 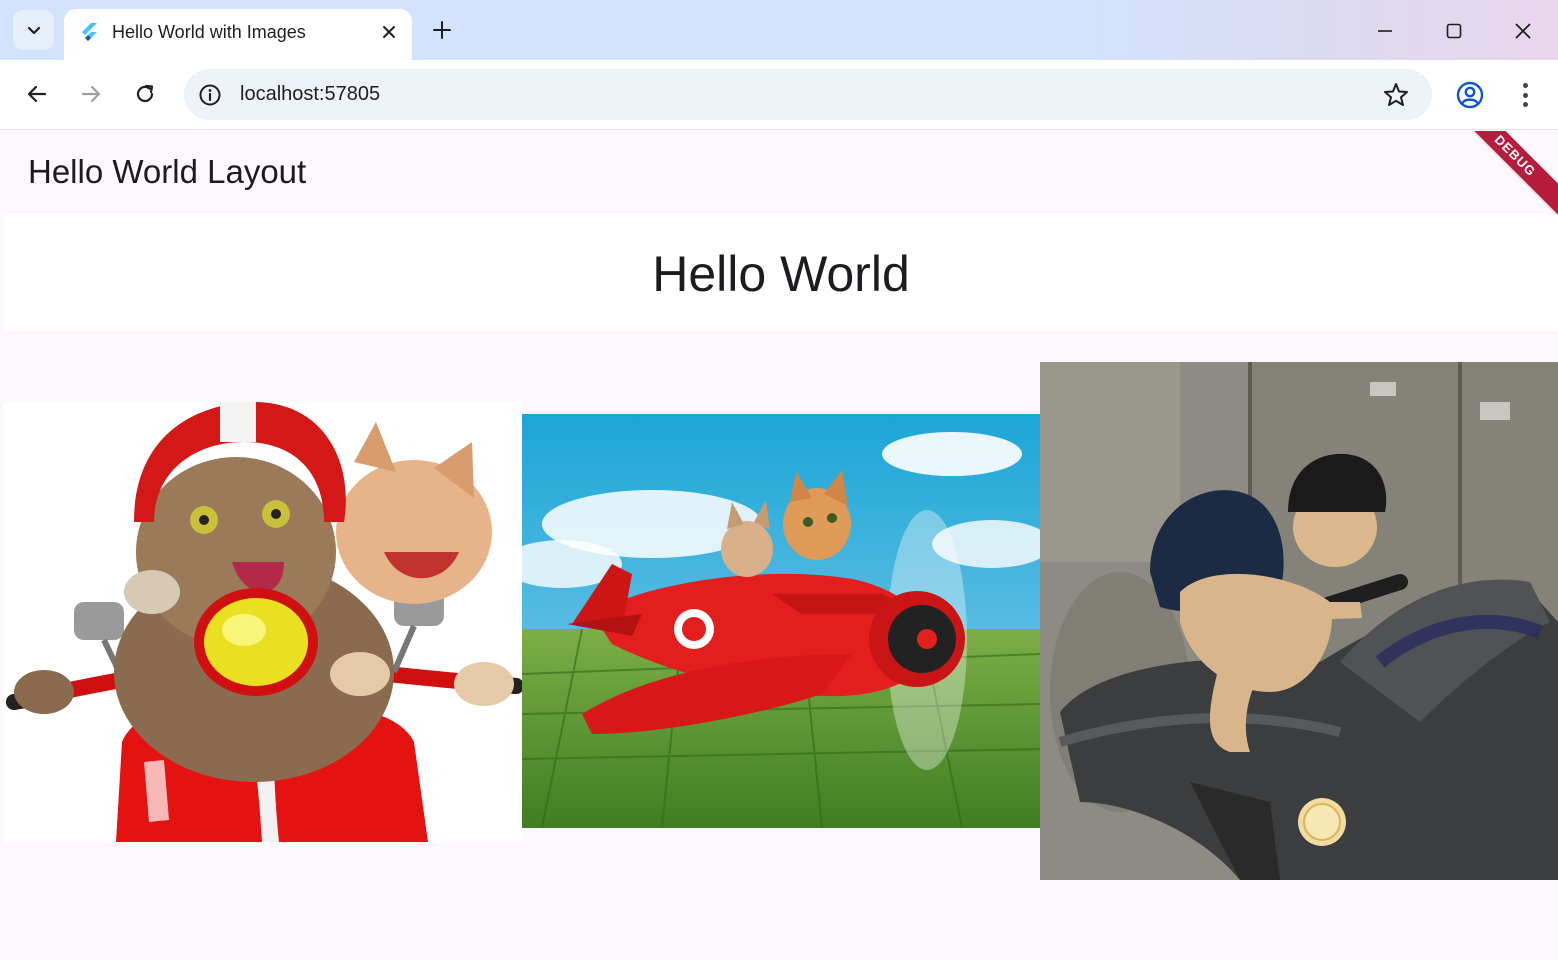 I want to click on account-icon, so click(x=1470, y=95).